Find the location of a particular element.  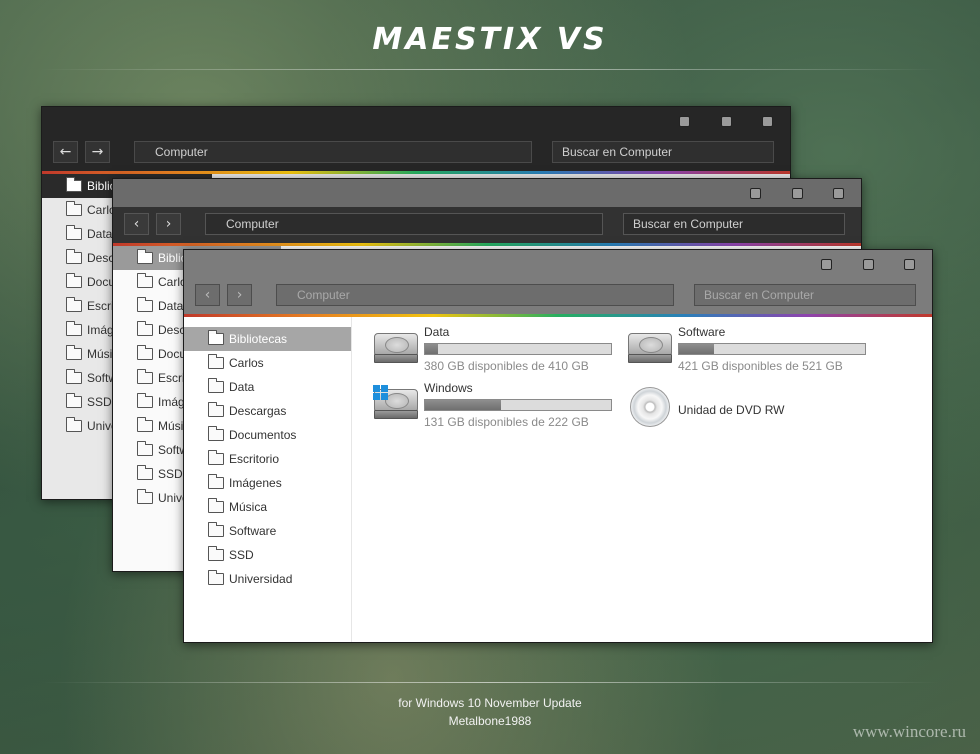

drive-dvd: Unidad de DVD RW is located at coordinates (751, 406).